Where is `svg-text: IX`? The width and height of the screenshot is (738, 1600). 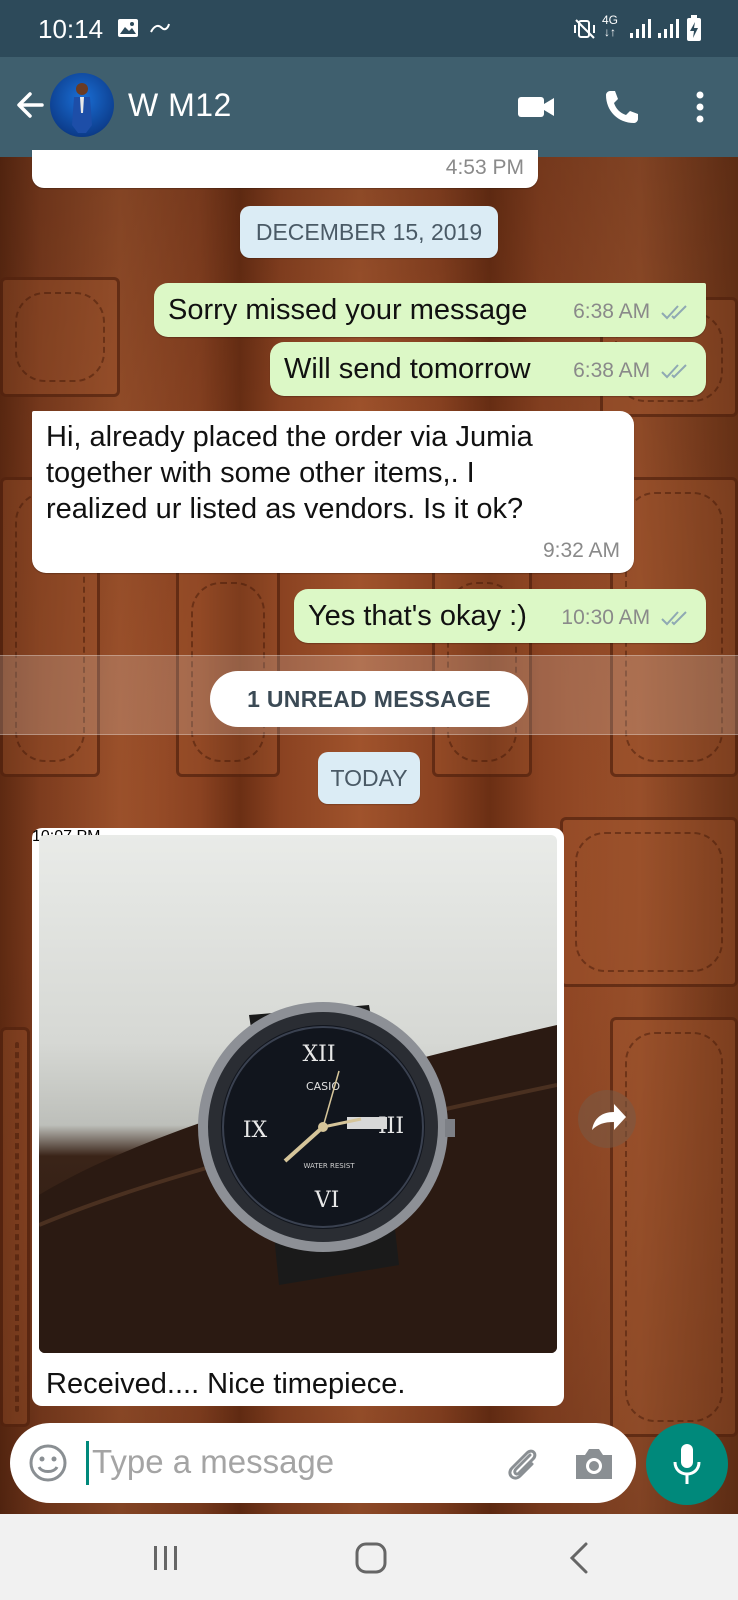 svg-text: IX is located at coordinates (255, 1130).